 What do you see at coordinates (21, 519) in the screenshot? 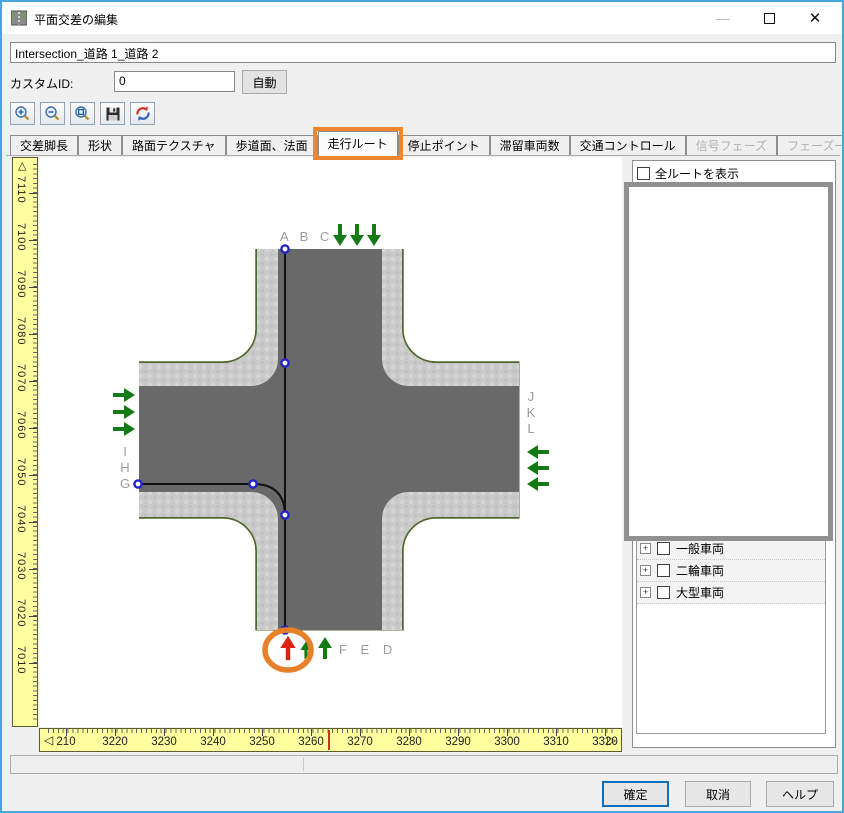
I see `vruler-label: 7040` at bounding box center [21, 519].